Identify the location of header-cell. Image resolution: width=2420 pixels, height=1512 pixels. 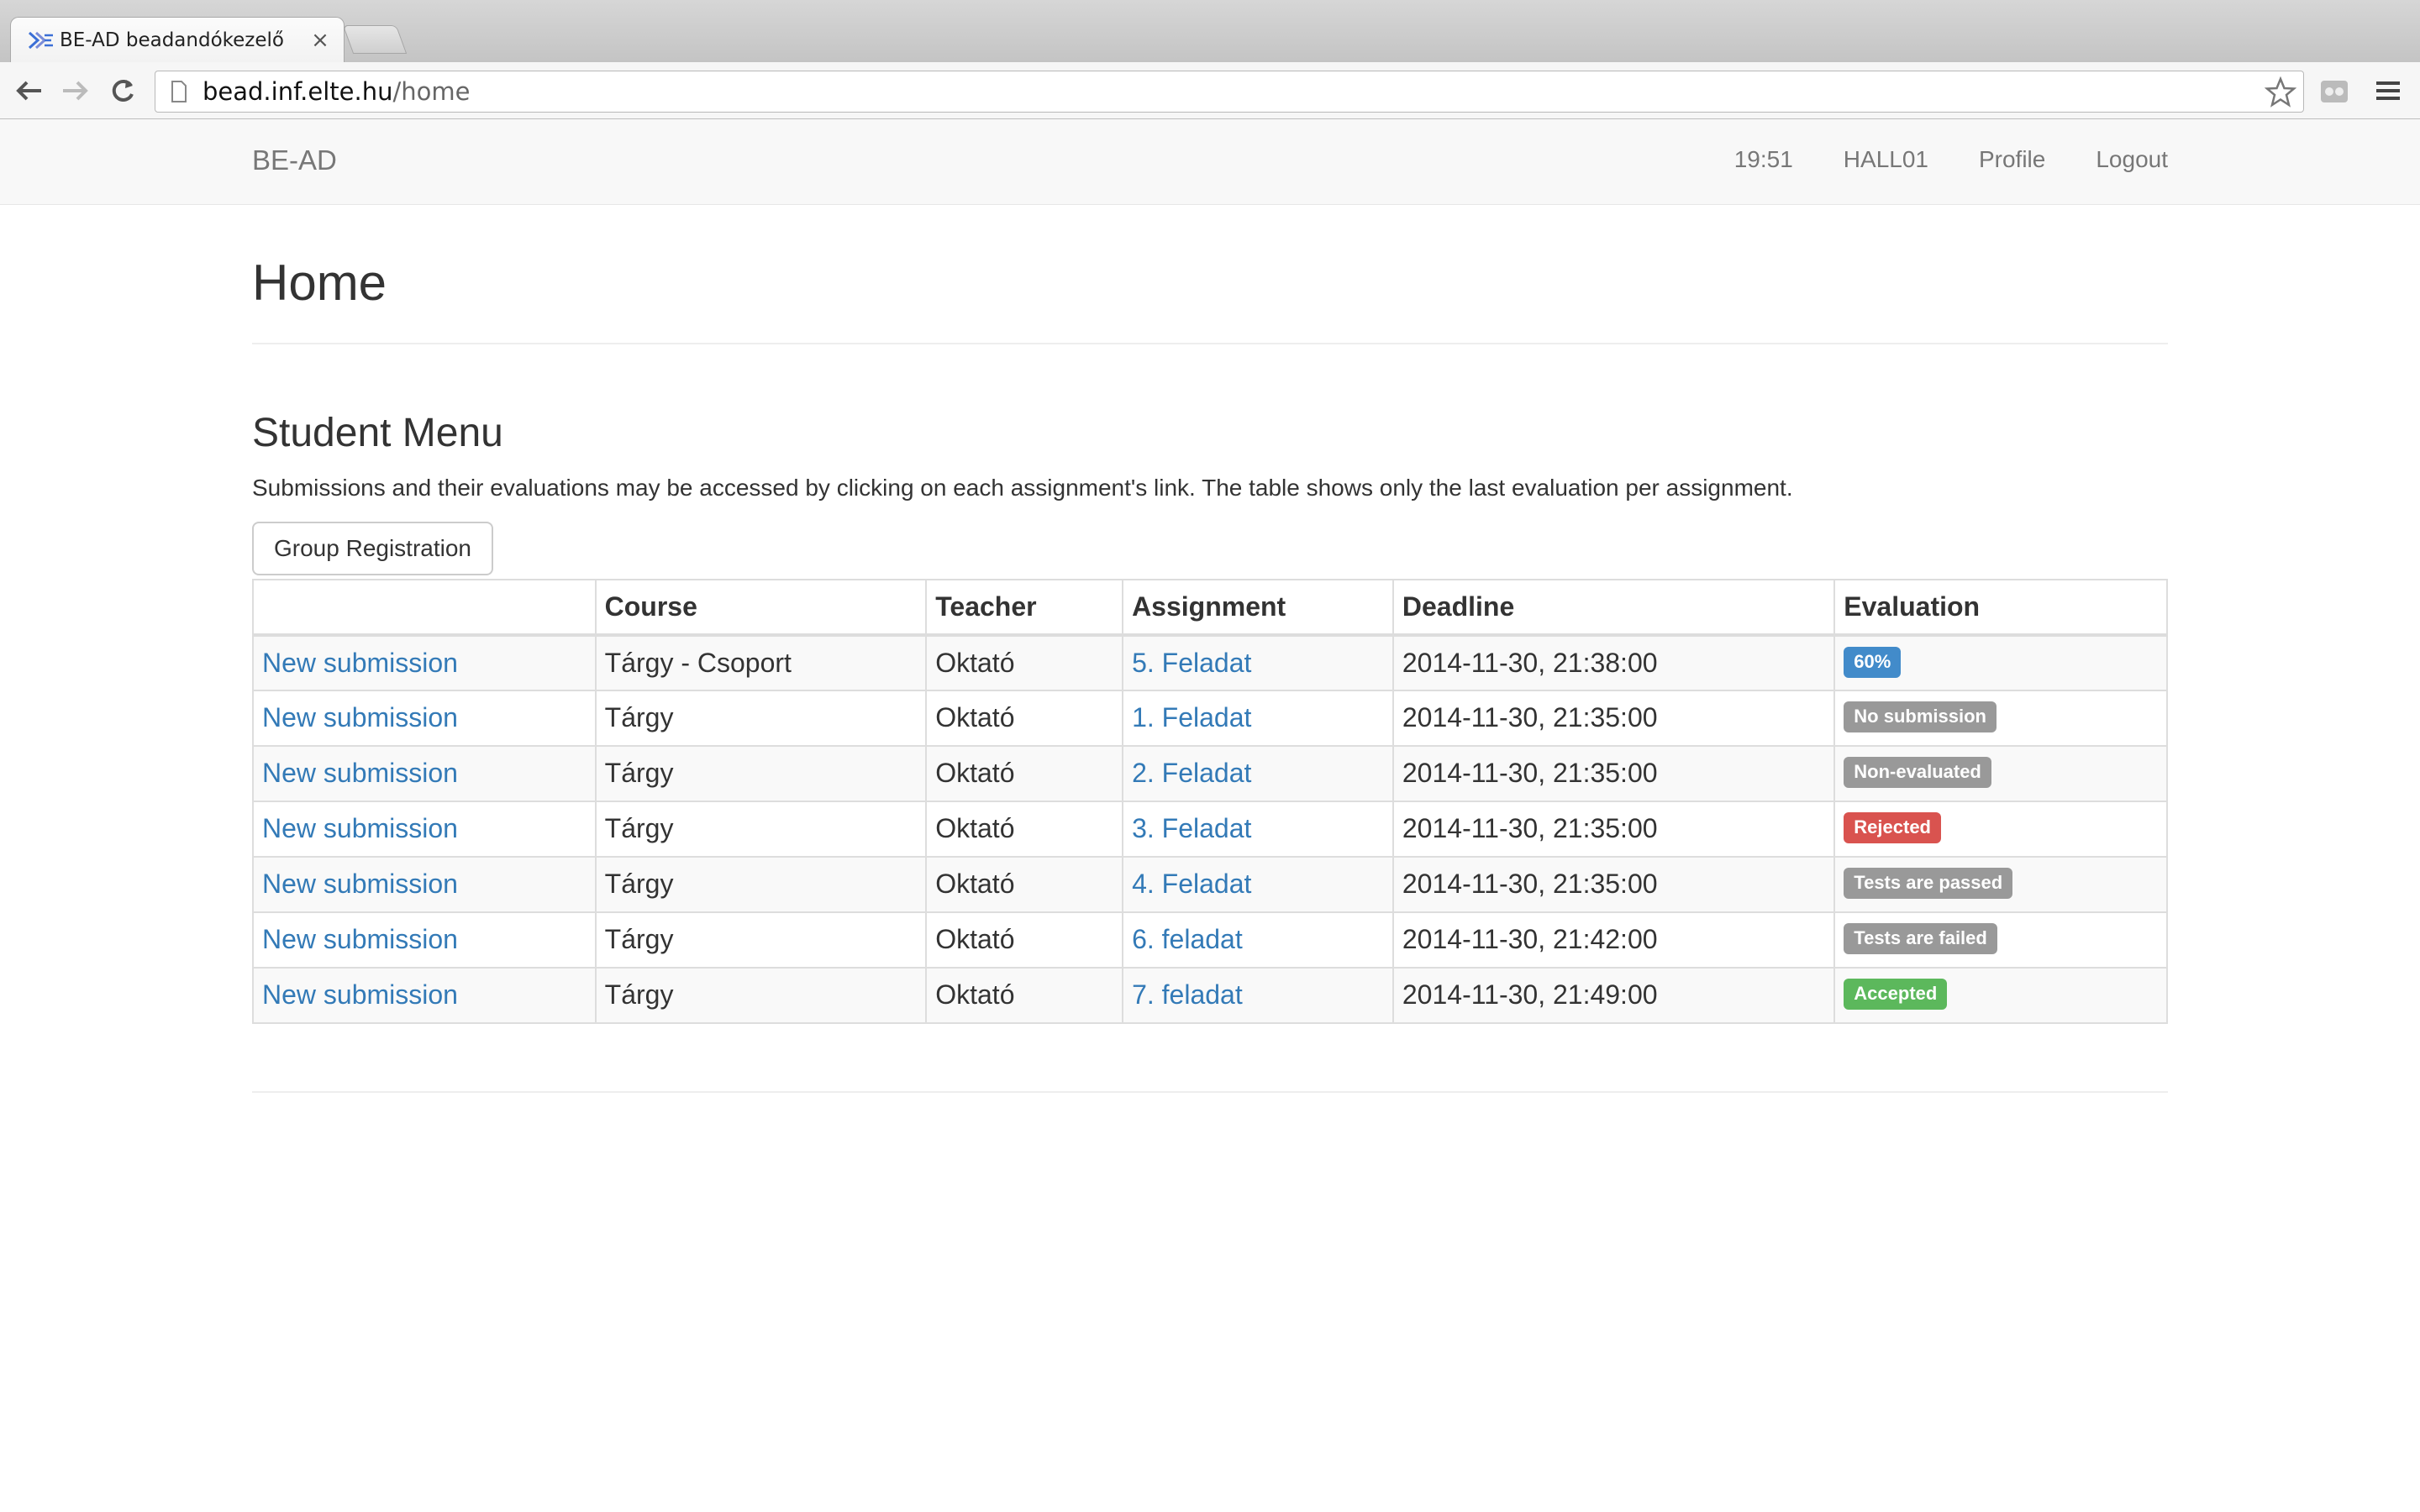
(424, 607).